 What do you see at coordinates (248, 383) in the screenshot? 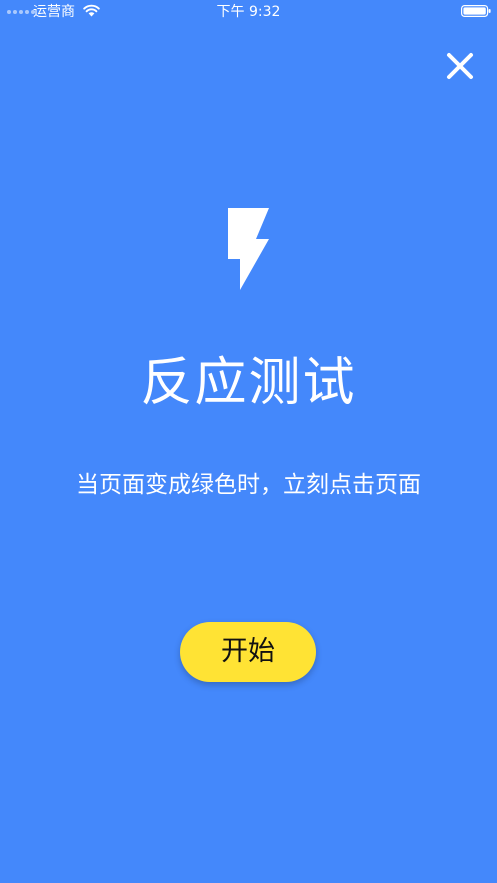
I see `page-title: 反应测试` at bounding box center [248, 383].